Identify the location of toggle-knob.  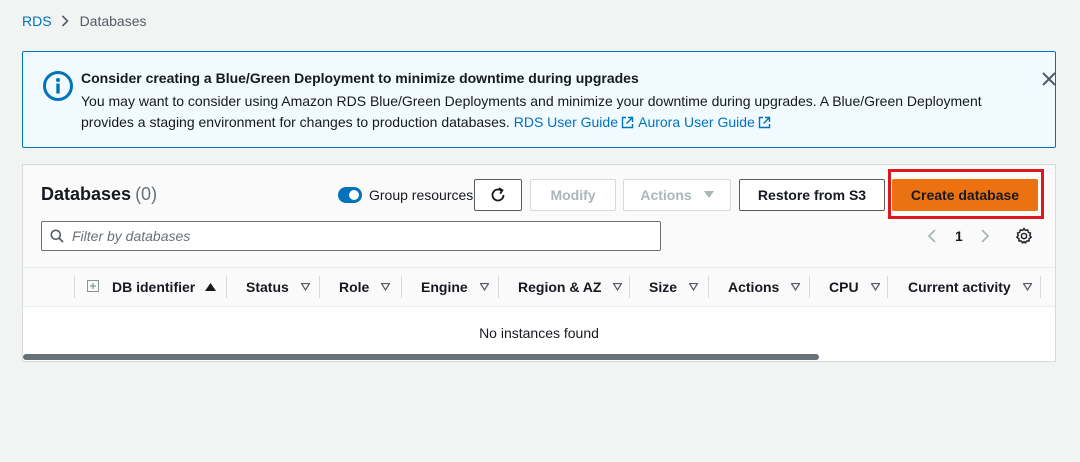
(354, 195).